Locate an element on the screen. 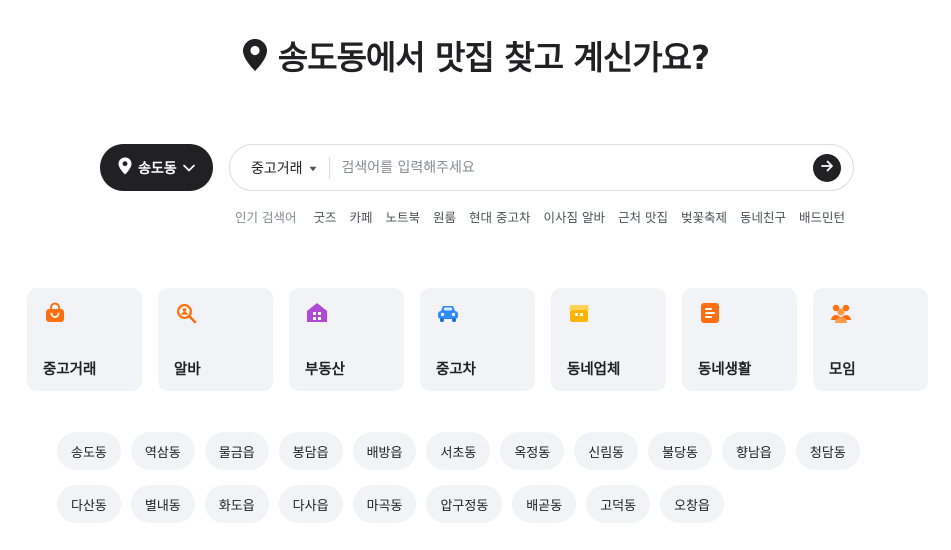  arrow-right-icon is located at coordinates (827, 167).